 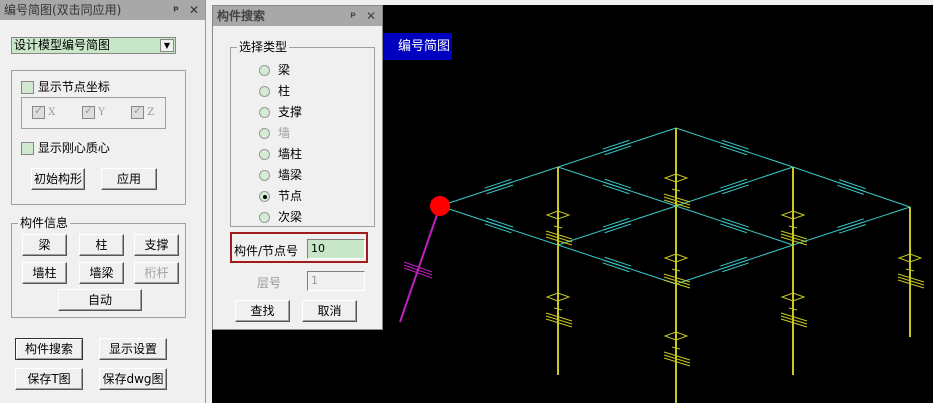 What do you see at coordinates (297, 16) in the screenshot?
I see `dialog-titlebar: 构件搜索 ᵖ ✕` at bounding box center [297, 16].